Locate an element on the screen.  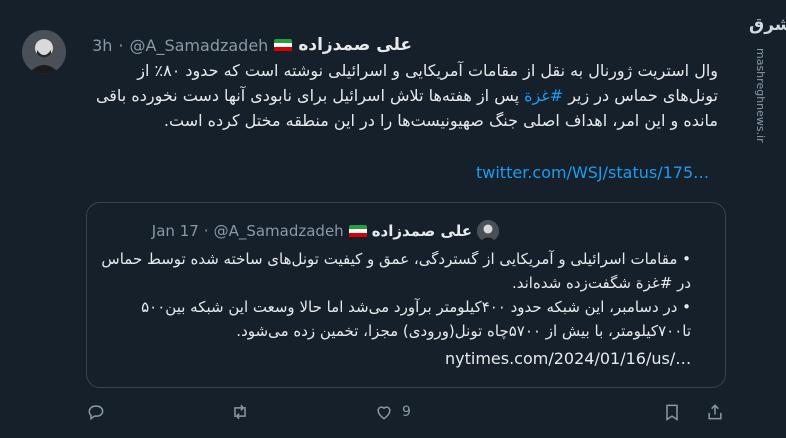
reply-button is located at coordinates (96, 412).